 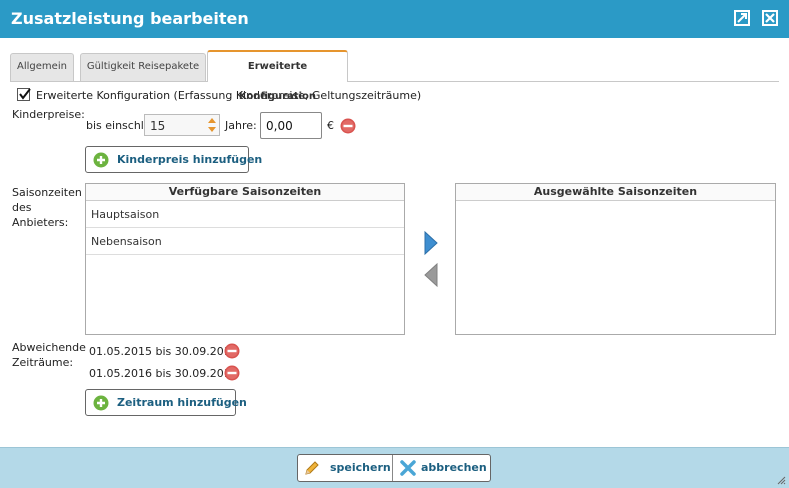 What do you see at coordinates (22, 207) in the screenshot?
I see `saison-label-line2: des` at bounding box center [22, 207].